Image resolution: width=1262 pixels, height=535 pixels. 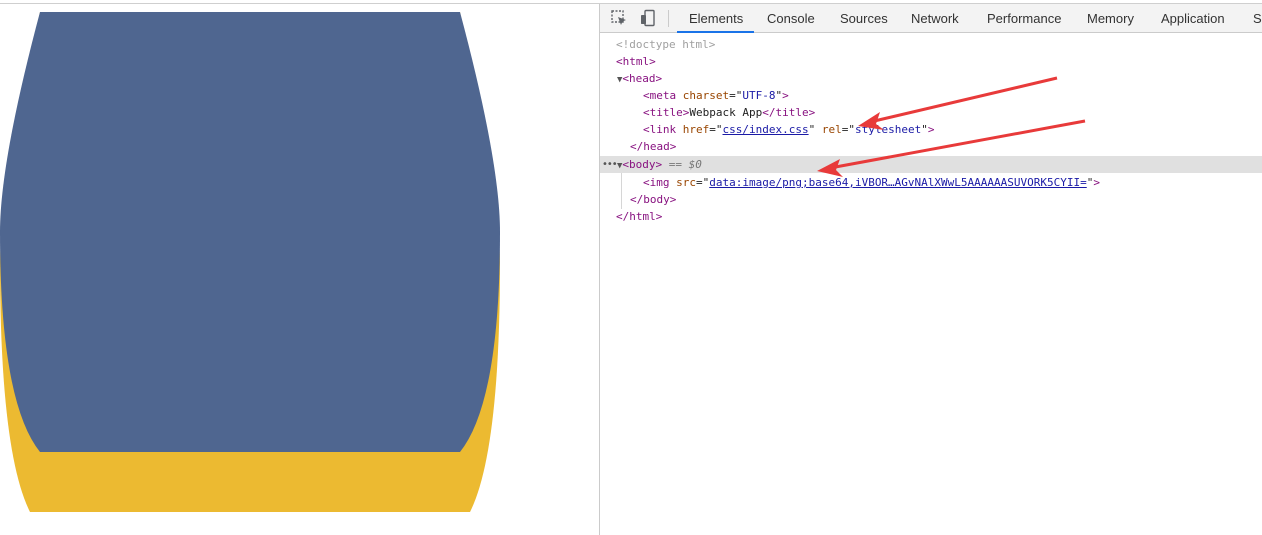 I want to click on link-href-attr: href, so click(x=696, y=129).